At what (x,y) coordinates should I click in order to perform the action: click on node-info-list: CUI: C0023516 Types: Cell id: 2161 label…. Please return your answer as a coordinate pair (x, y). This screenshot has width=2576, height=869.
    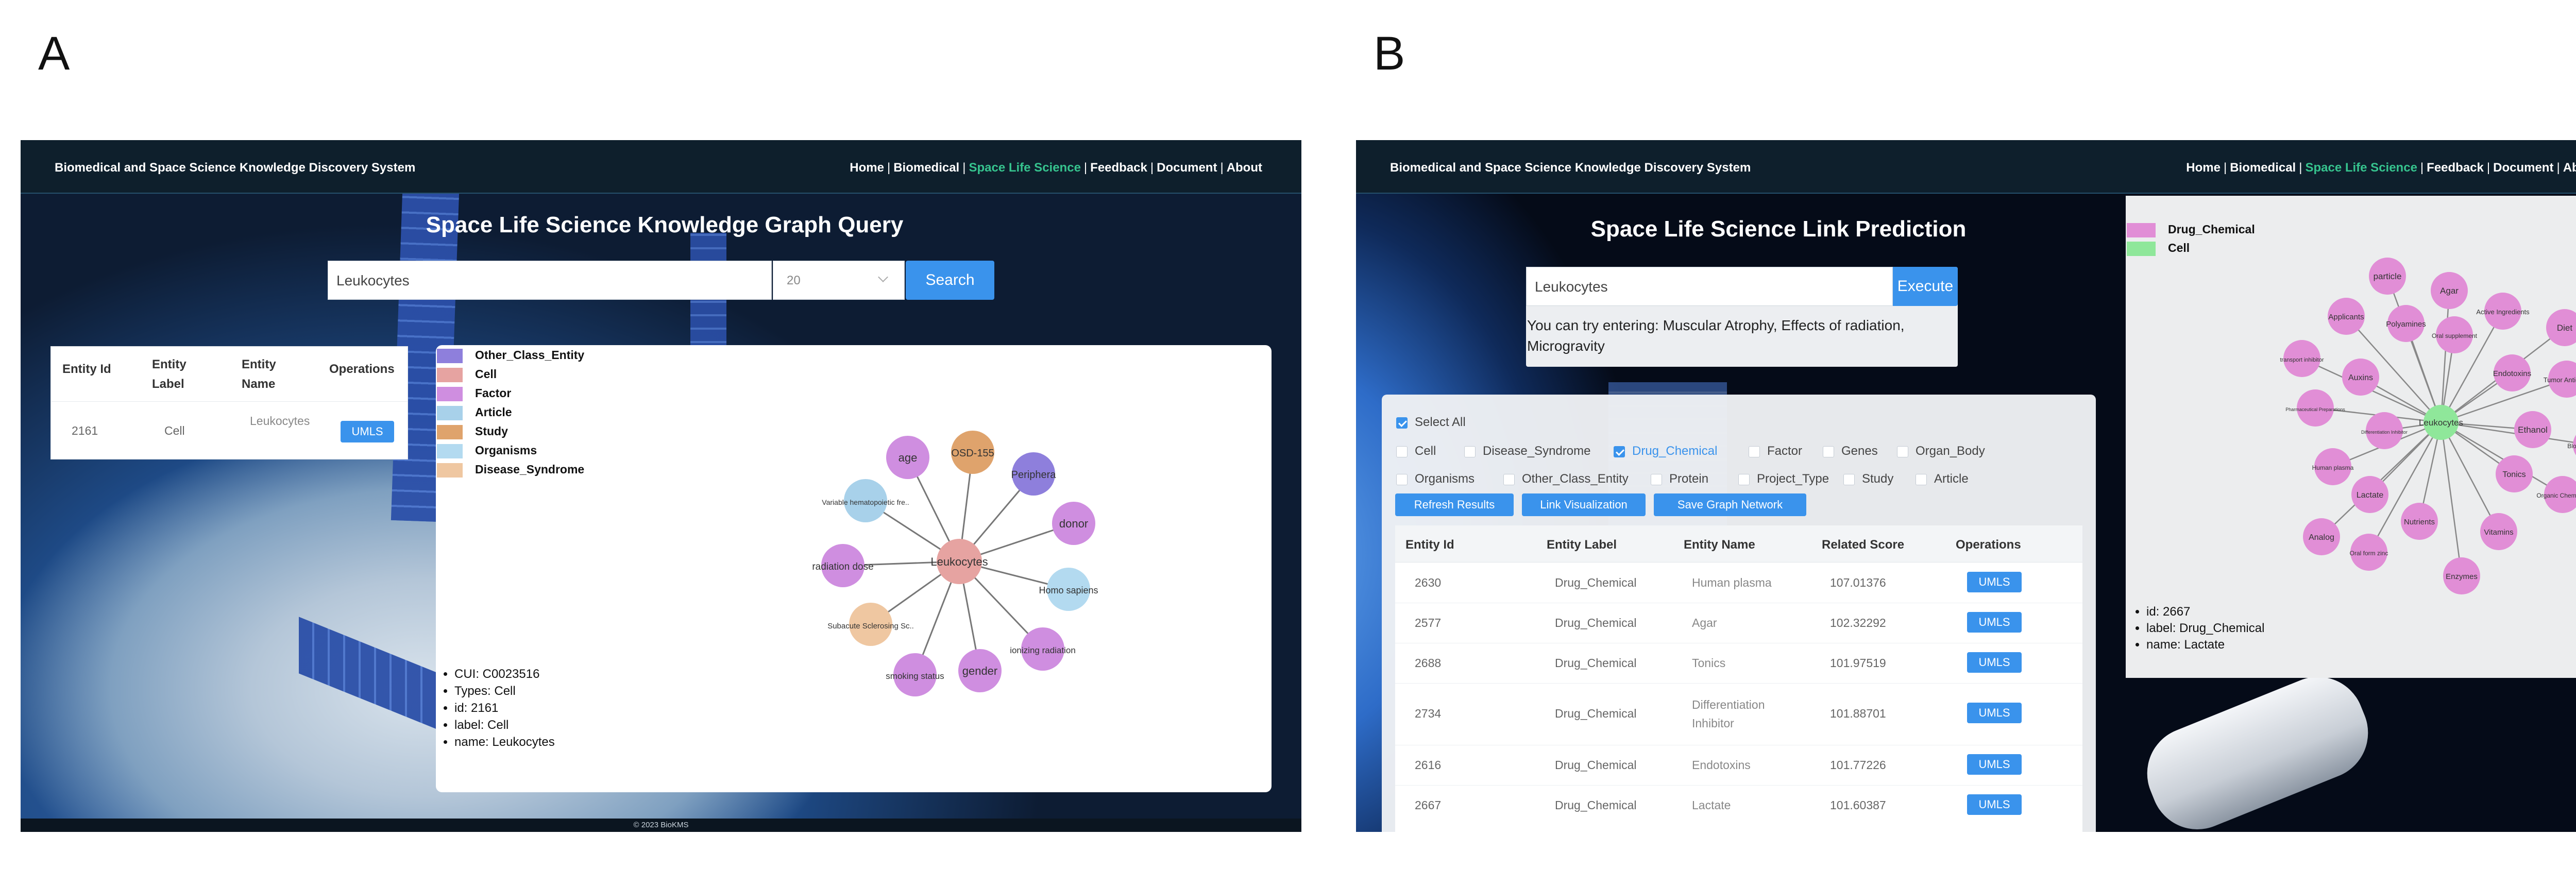
    Looking at the image, I should click on (498, 708).